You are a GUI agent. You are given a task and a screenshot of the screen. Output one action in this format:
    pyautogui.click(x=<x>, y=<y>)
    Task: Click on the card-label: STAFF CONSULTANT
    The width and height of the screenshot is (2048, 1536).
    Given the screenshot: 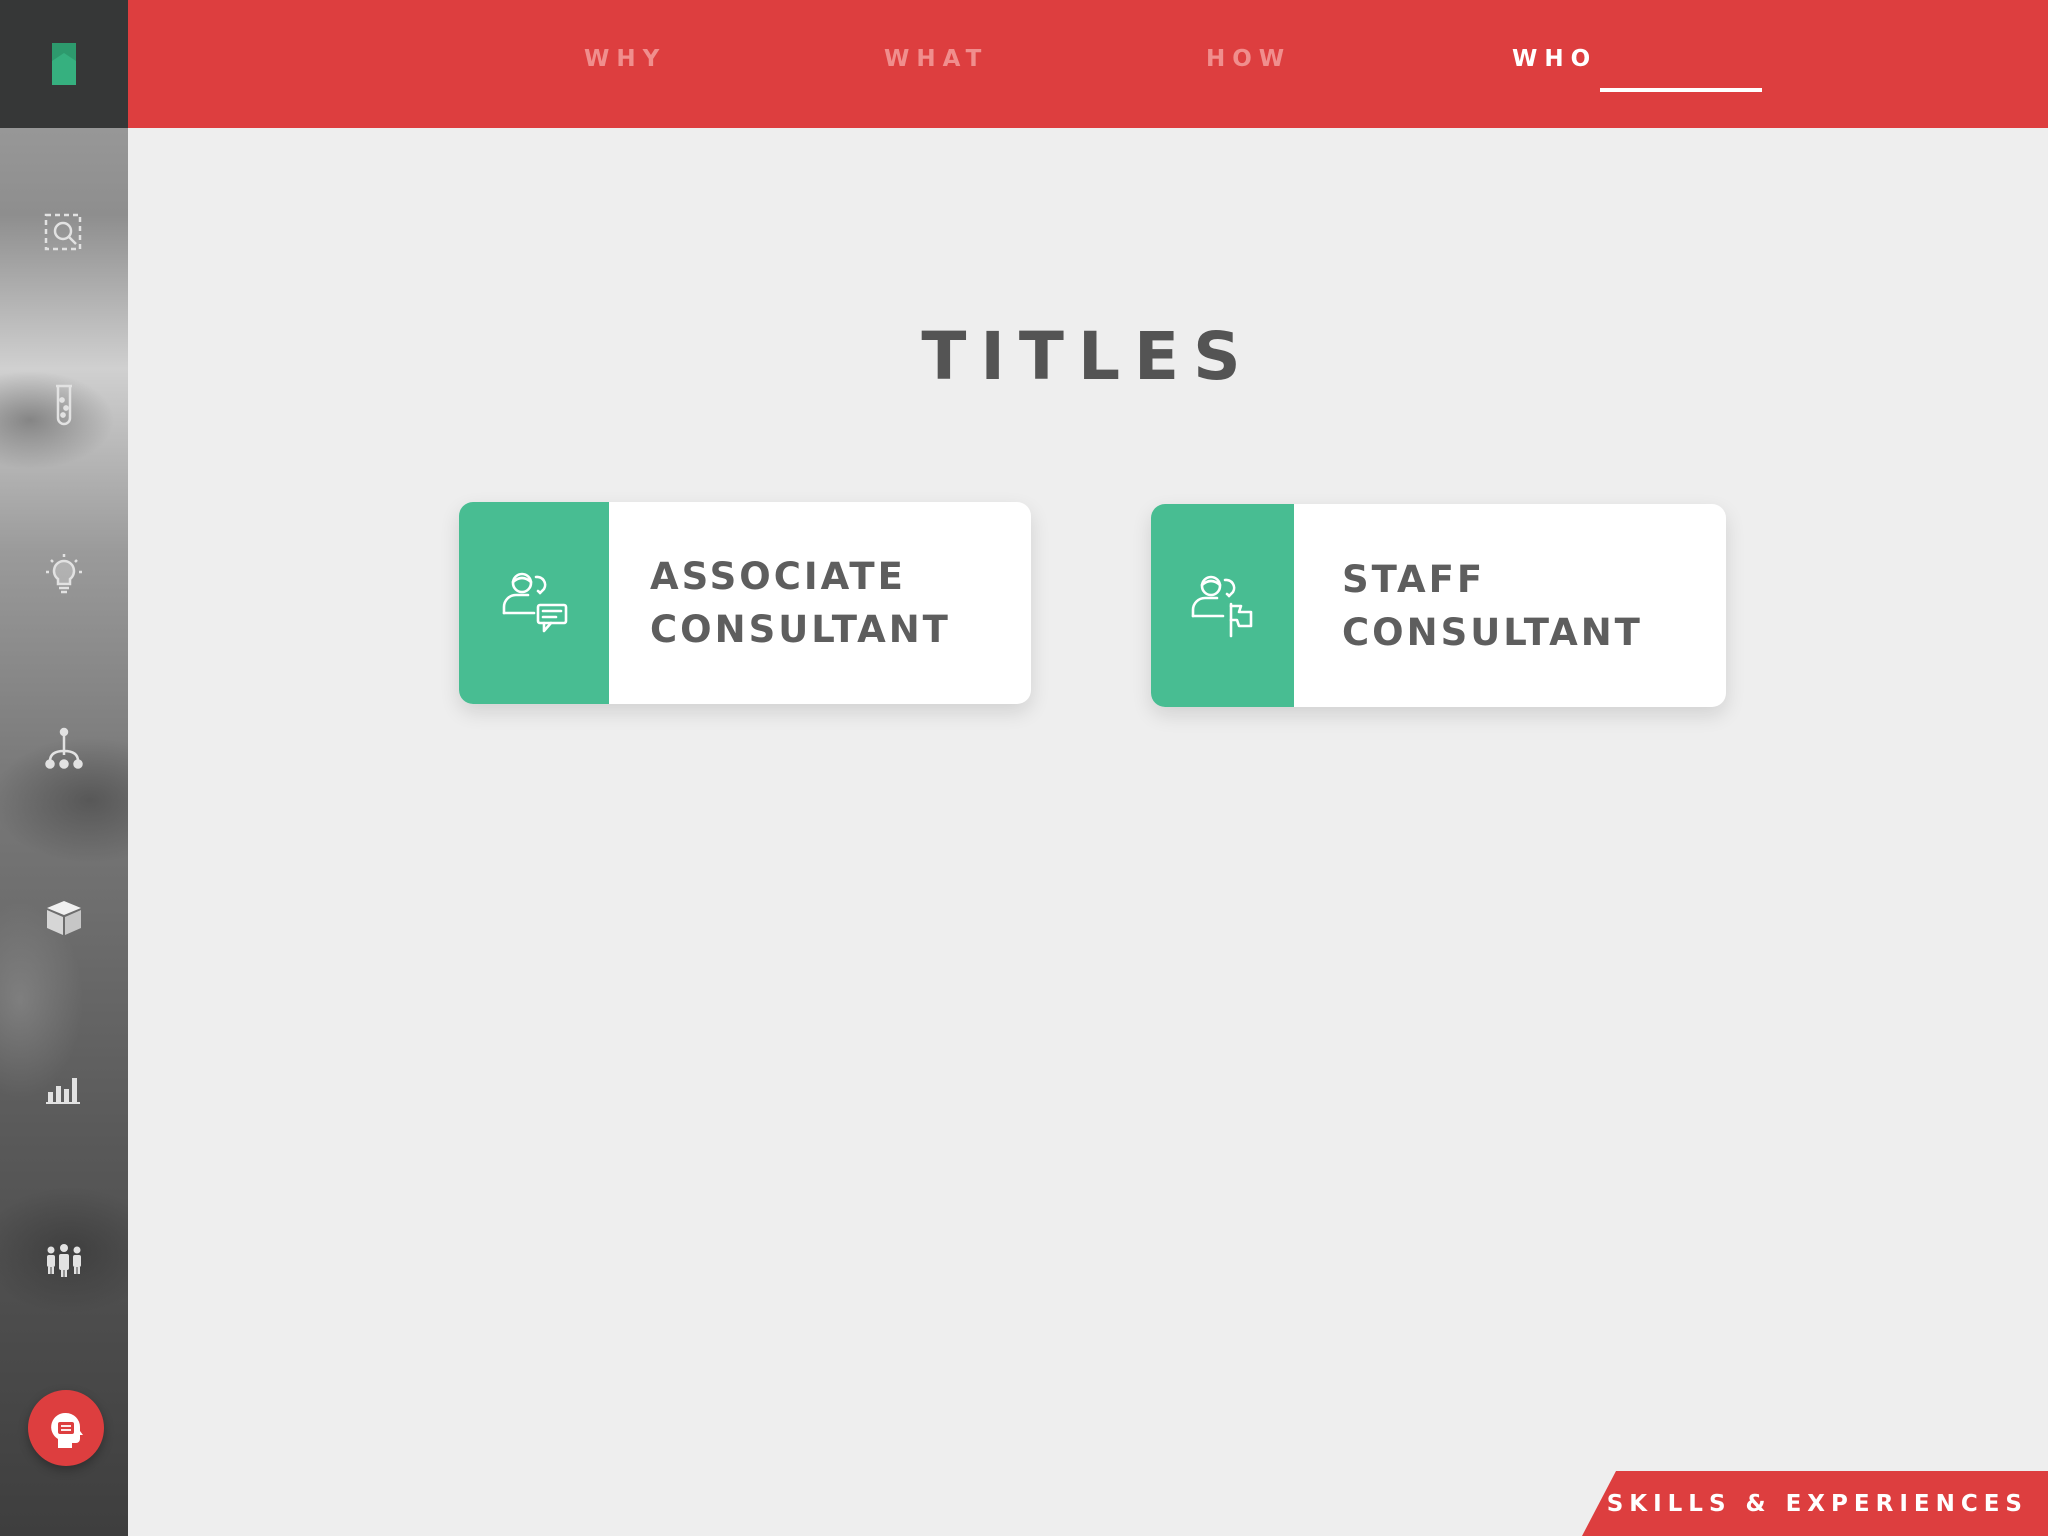 What is the action you would take?
    pyautogui.click(x=1468, y=605)
    